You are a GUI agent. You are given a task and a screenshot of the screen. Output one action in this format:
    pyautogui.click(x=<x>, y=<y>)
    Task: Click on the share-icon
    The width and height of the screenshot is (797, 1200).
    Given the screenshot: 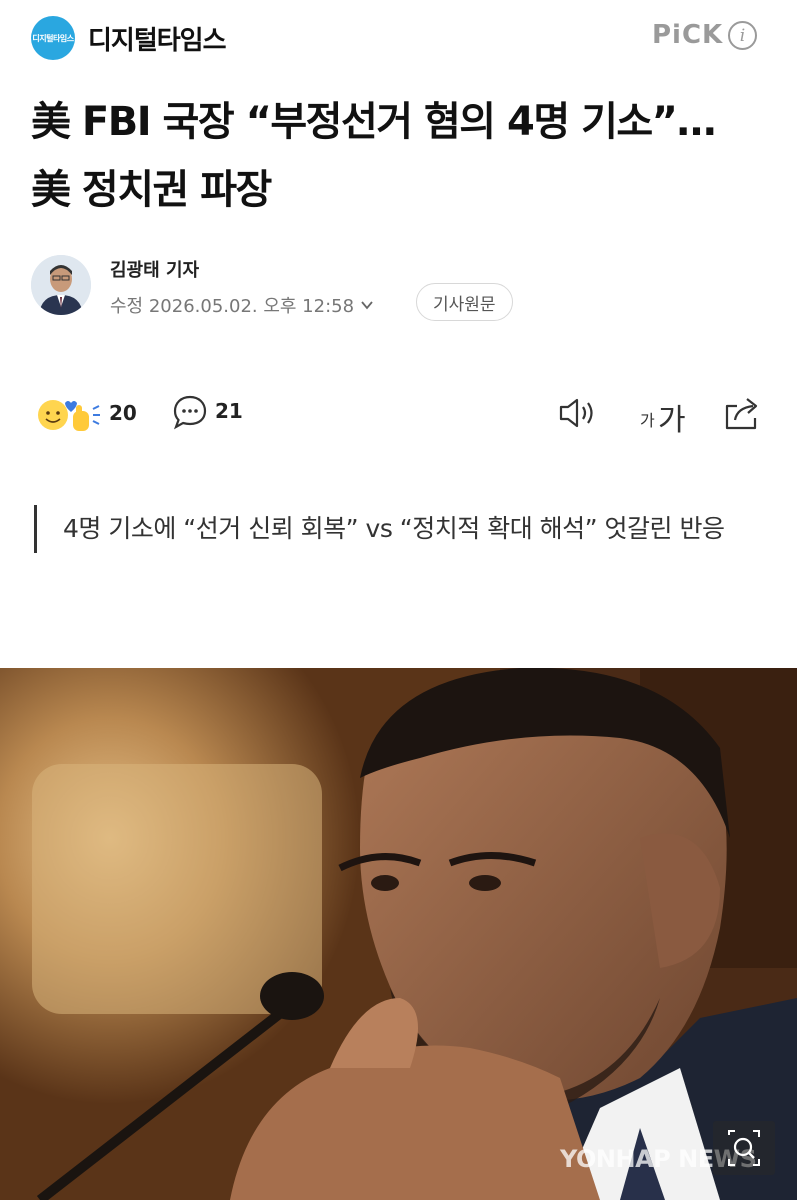 What is the action you would take?
    pyautogui.click(x=742, y=413)
    